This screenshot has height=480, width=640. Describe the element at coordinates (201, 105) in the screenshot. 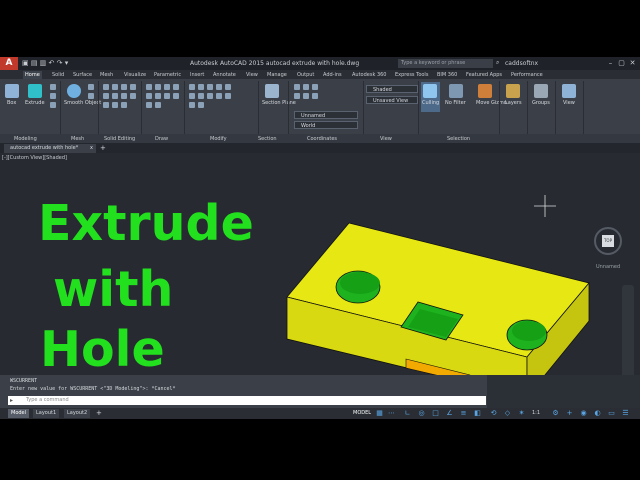

I see `offset-icon` at that location.